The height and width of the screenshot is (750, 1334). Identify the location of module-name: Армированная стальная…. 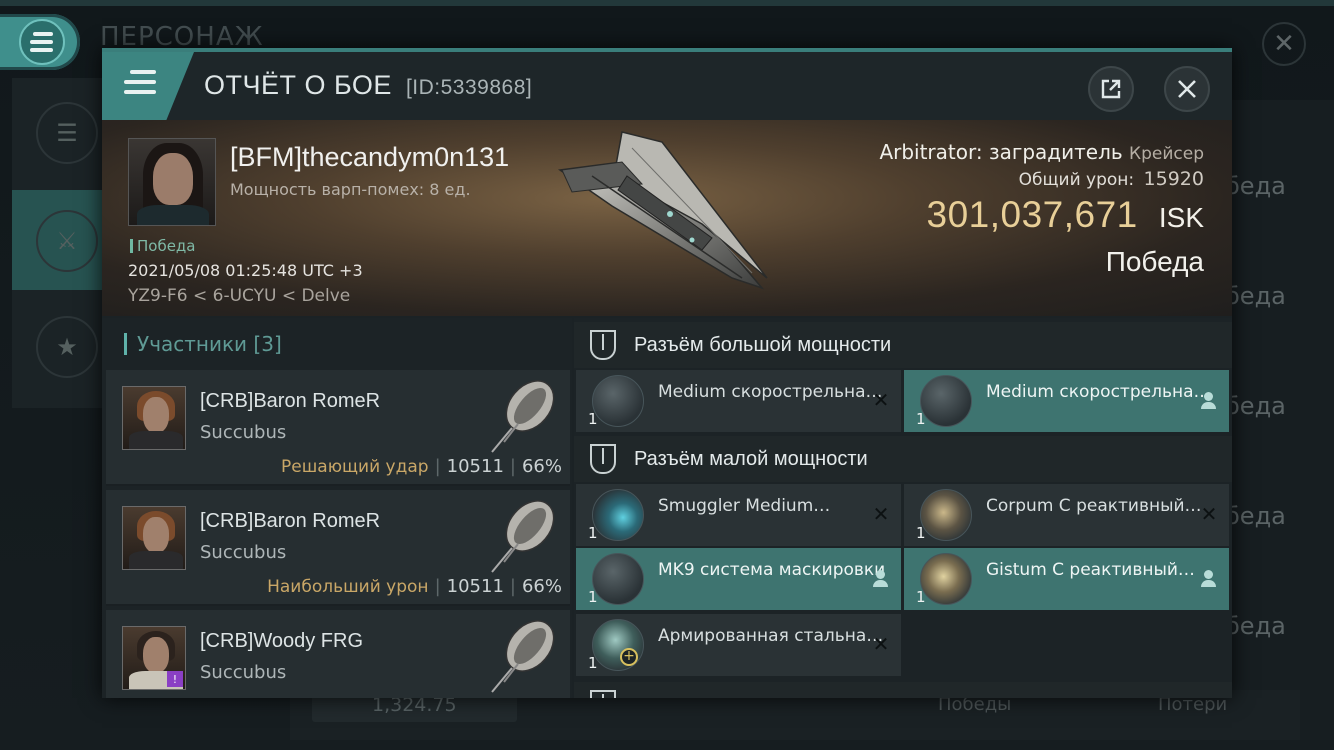
(772, 636).